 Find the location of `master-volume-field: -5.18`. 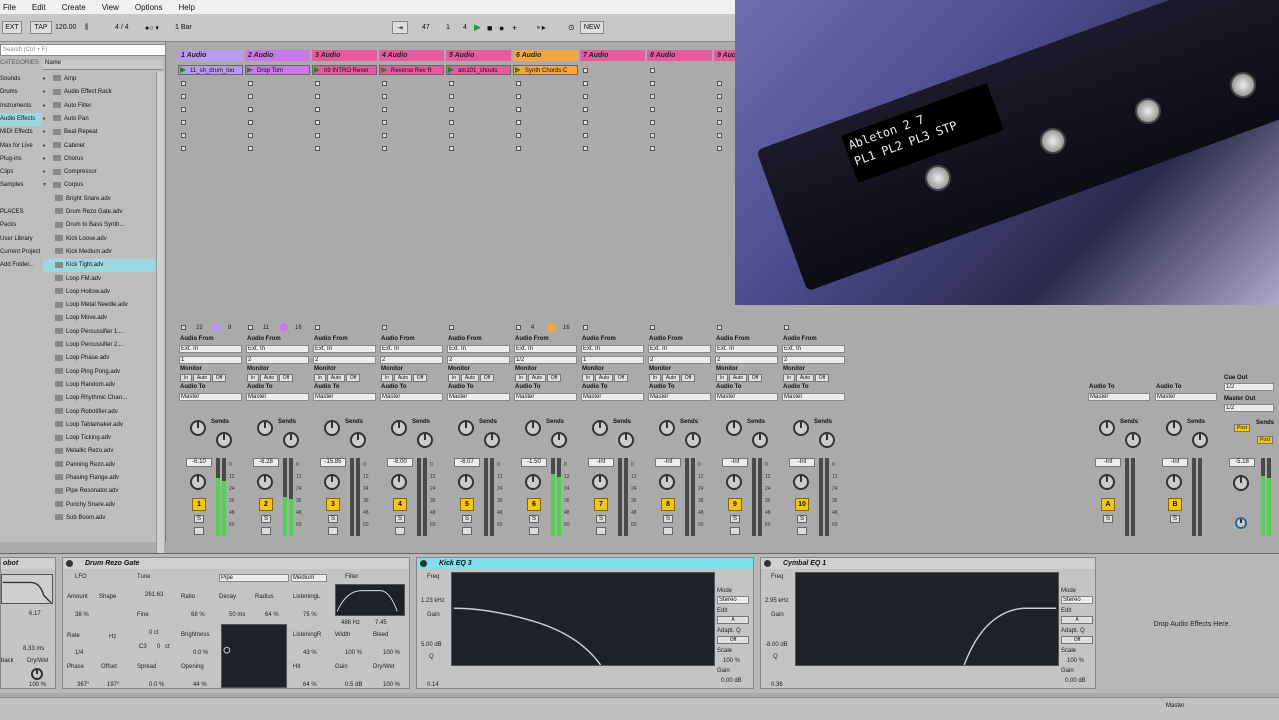

master-volume-field: -5.18 is located at coordinates (1242, 462).